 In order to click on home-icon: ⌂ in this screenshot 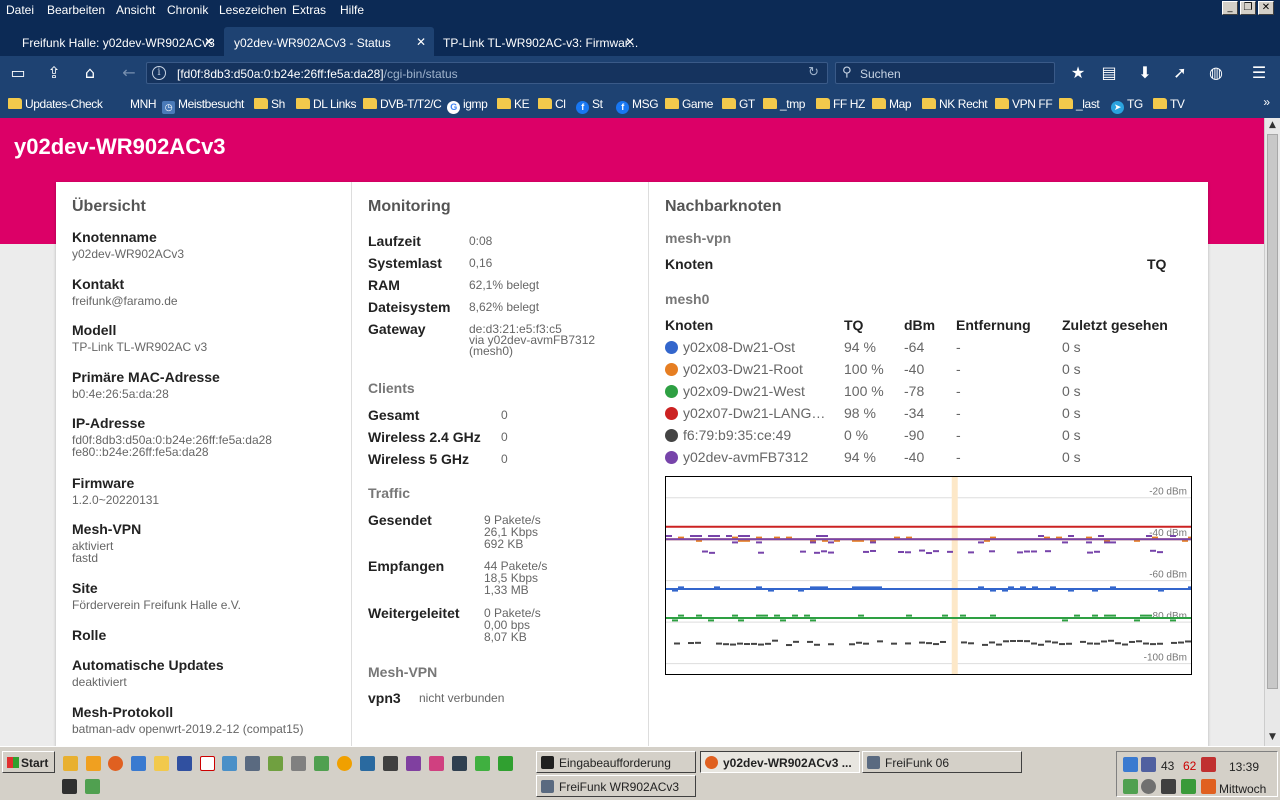, I will do `click(90, 73)`.